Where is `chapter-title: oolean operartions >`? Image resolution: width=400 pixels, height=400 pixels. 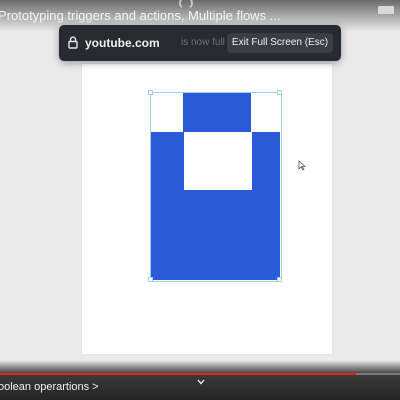 chapter-title: oolean operartions > is located at coordinates (49, 387).